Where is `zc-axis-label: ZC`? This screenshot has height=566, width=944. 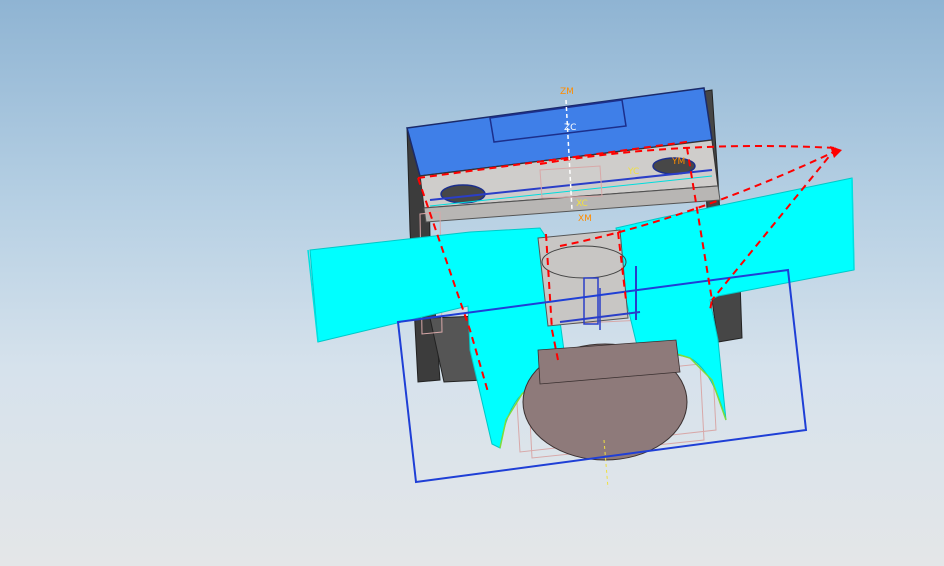 zc-axis-label: ZC is located at coordinates (570, 128).